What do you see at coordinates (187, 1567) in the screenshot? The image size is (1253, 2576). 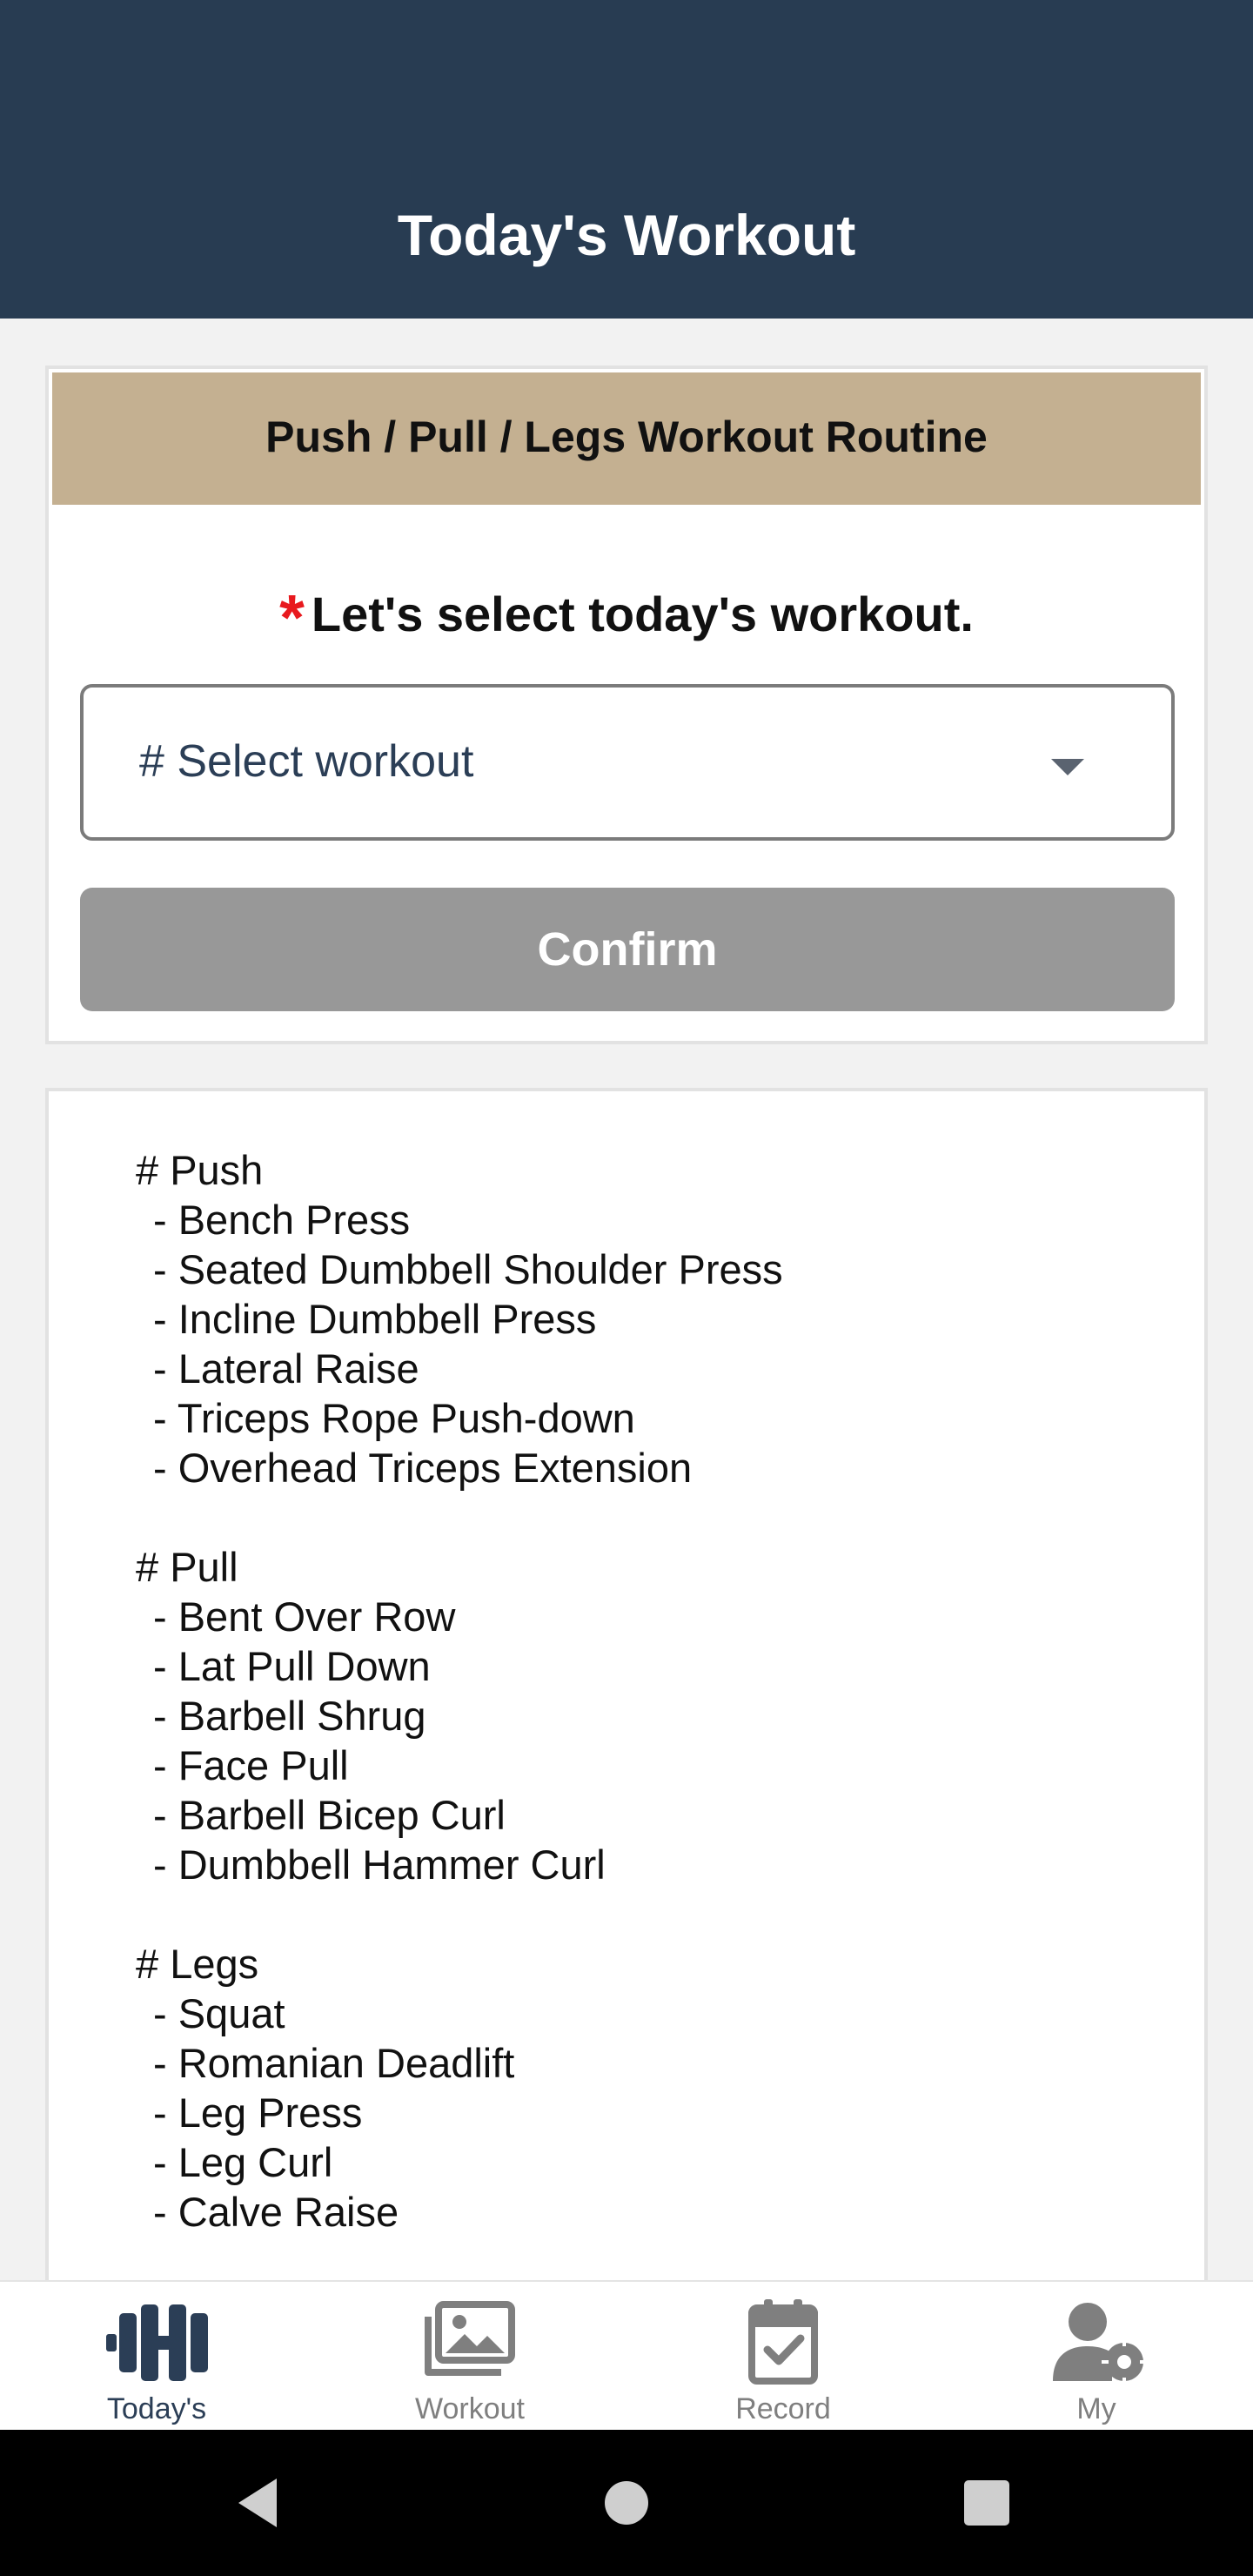 I see `group-heading-pull: # Pull` at bounding box center [187, 1567].